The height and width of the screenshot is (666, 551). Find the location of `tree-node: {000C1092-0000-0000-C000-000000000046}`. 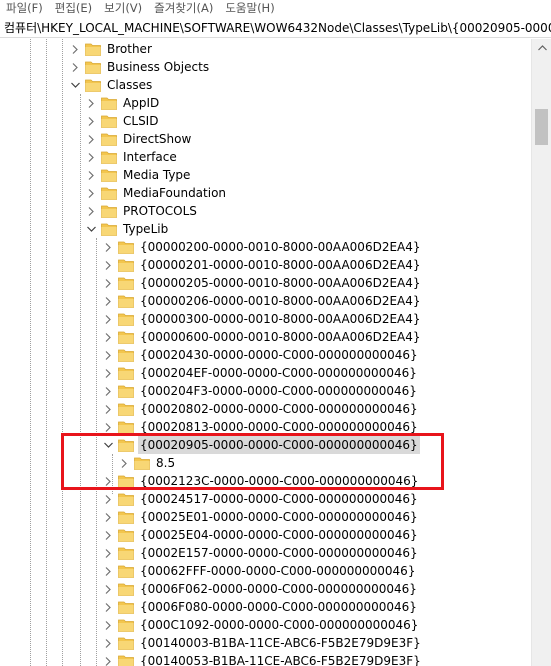

tree-node: {000C1092-0000-0000-C000-000000000046} is located at coordinates (261, 625).